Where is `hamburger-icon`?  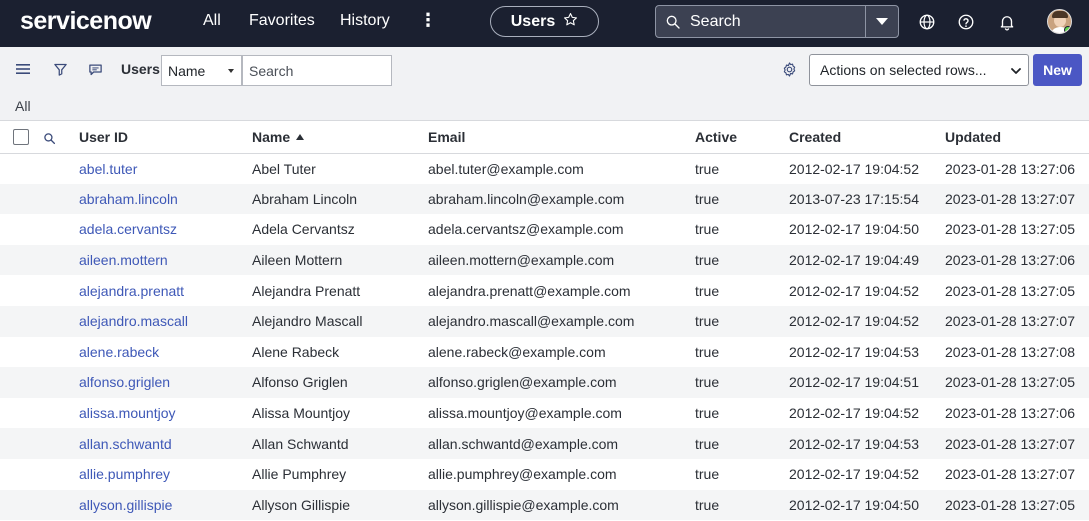
hamburger-icon is located at coordinates (23, 69).